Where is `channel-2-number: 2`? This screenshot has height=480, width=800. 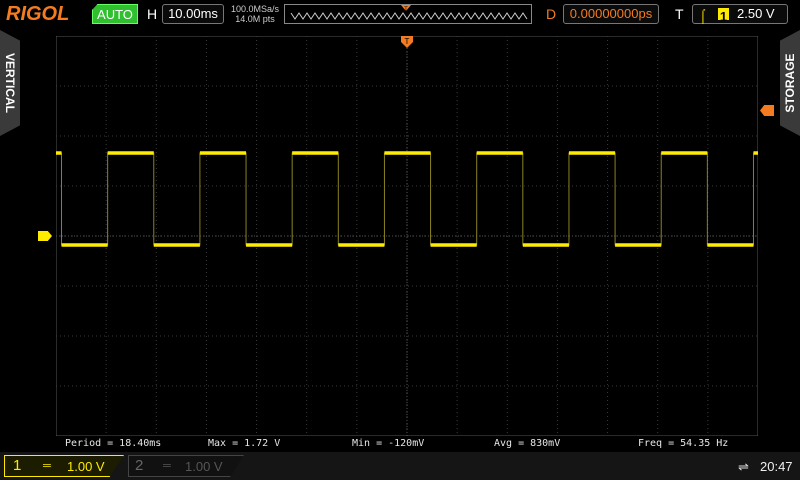
channel-2-number: 2 is located at coordinates (139, 465).